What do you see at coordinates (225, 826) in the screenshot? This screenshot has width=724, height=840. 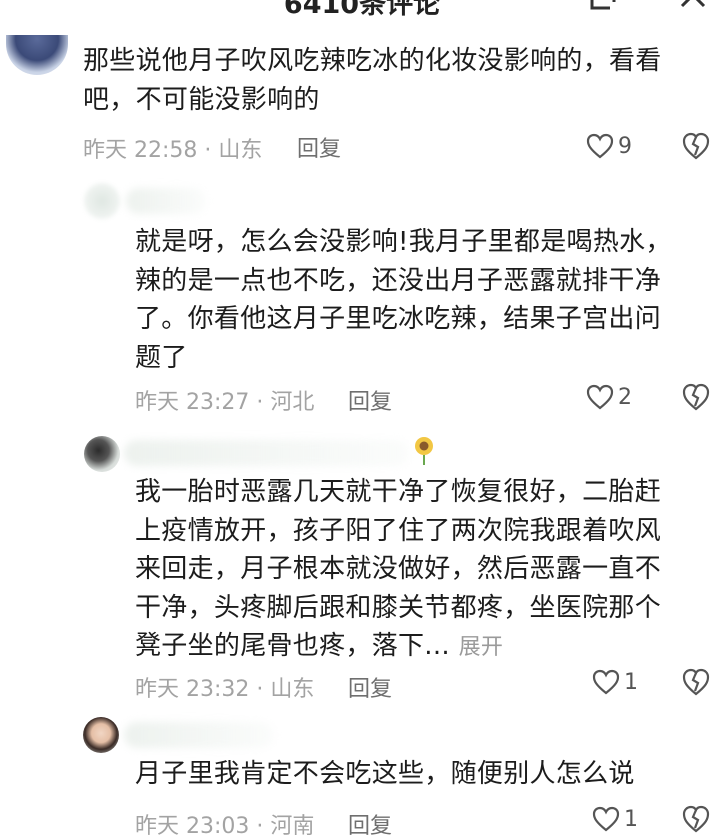 I see `comment-time-location: 昨天 23:03 · 河南` at bounding box center [225, 826].